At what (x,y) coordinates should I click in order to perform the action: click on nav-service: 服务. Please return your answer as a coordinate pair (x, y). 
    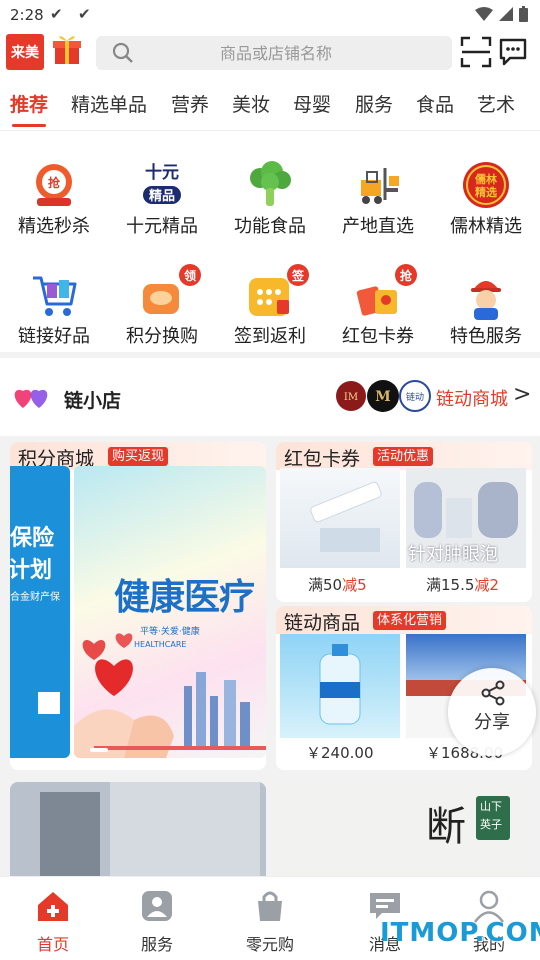
    Looking at the image, I should click on (157, 922).